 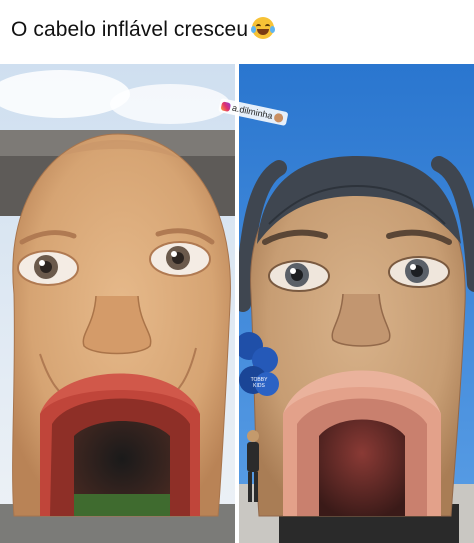 I want to click on instagram-icon, so click(x=226, y=106).